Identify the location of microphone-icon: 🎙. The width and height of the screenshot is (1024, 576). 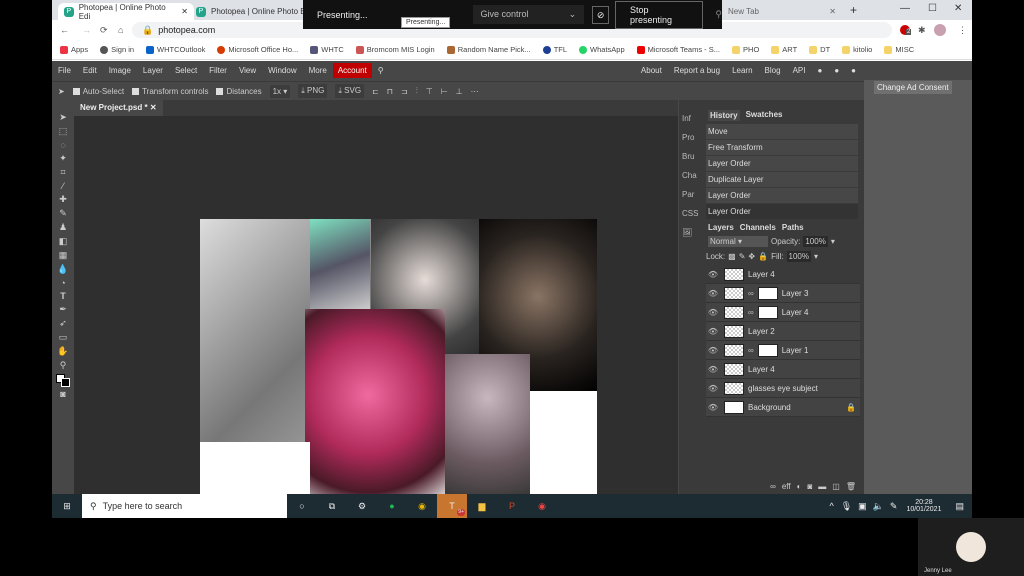
(846, 506).